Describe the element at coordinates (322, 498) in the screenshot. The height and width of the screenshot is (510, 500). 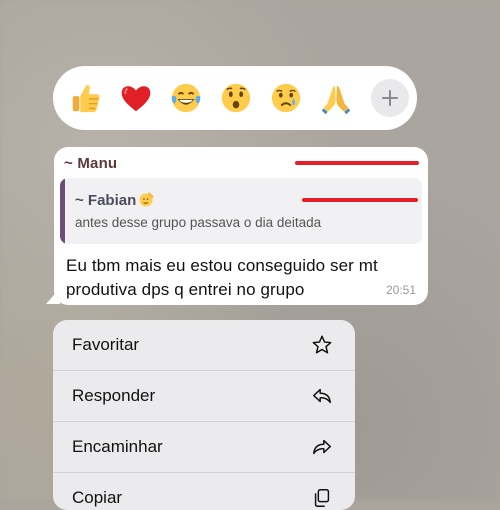
I see `copy-icon` at that location.